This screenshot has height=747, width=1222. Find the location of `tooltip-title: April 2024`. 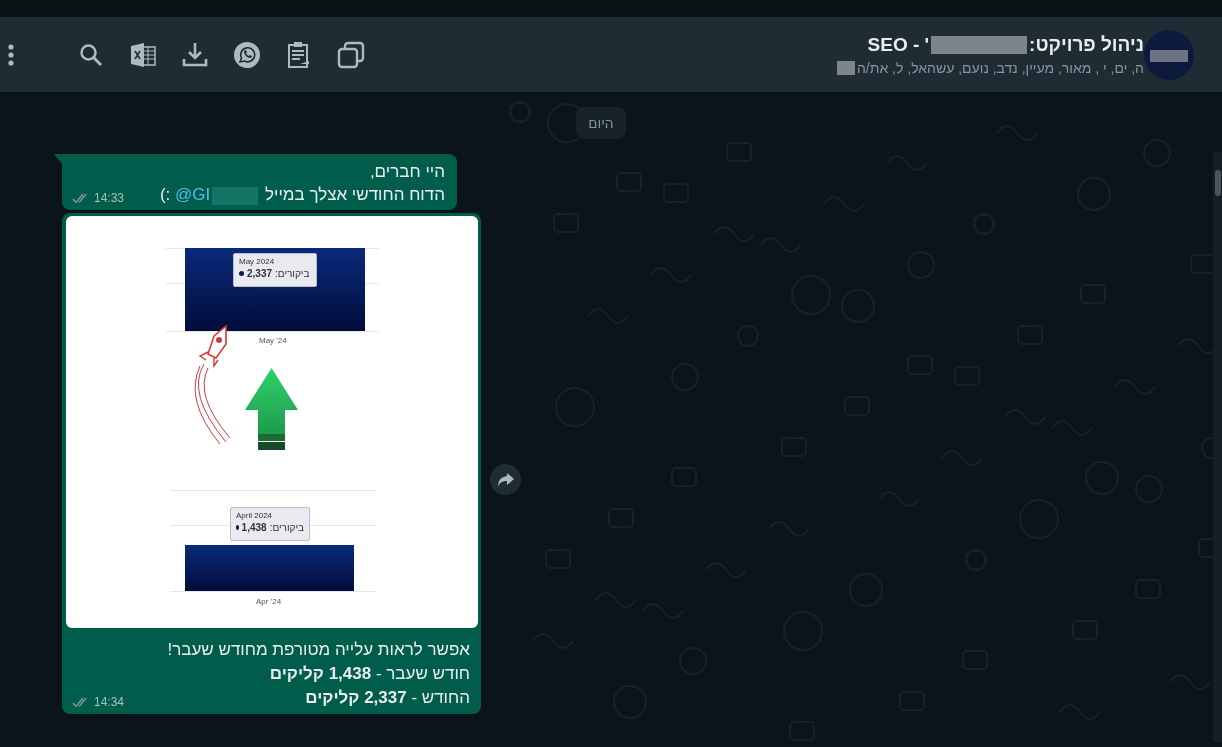

tooltip-title: April 2024 is located at coordinates (255, 516).